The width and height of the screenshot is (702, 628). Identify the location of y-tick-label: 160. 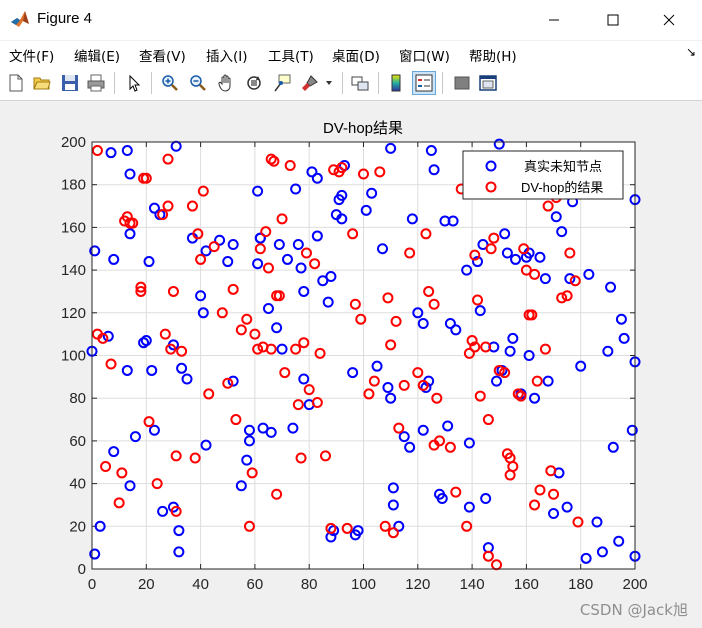
(73, 227).